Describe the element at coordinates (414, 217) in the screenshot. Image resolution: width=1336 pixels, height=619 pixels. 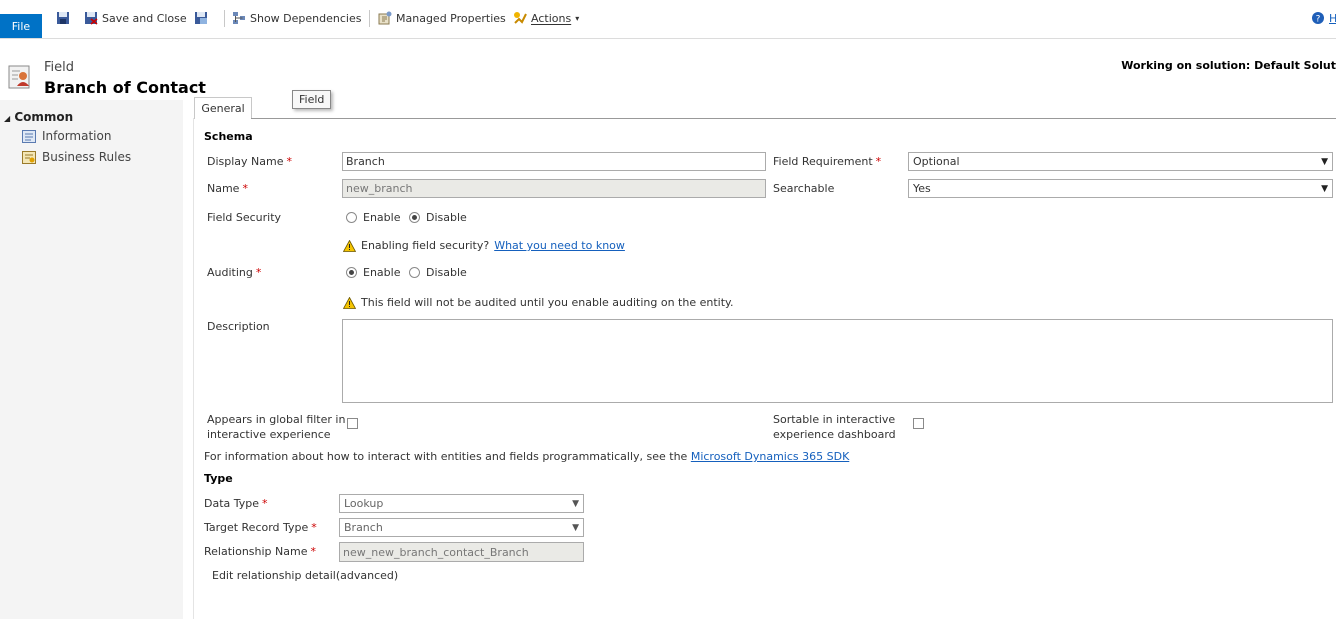
I see `field-security-disable-radio` at that location.